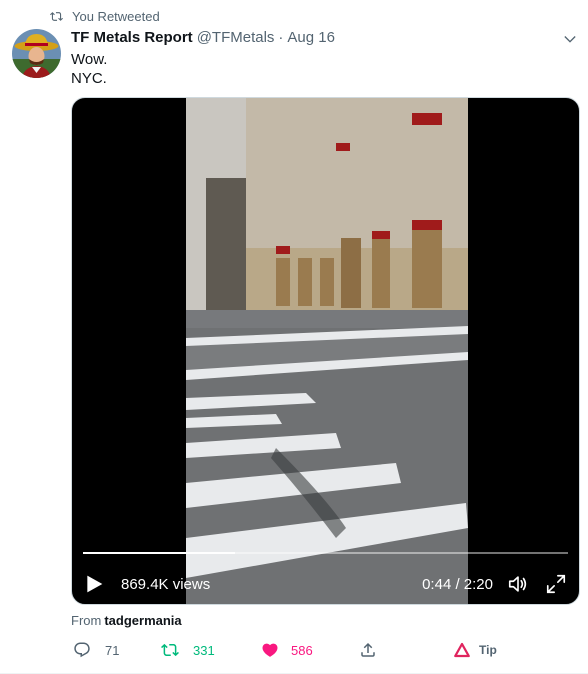 The height and width of the screenshot is (674, 588). I want to click on tip-icon, so click(462, 650).